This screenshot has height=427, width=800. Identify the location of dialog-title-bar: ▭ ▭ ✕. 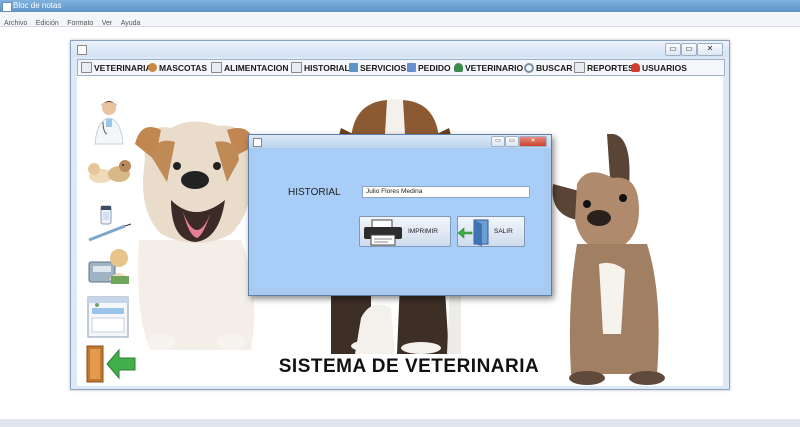
(400, 141).